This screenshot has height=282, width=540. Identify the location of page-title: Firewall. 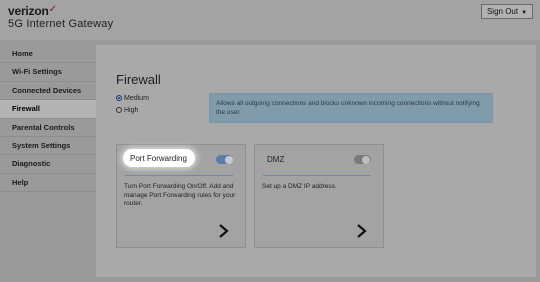
(138, 79).